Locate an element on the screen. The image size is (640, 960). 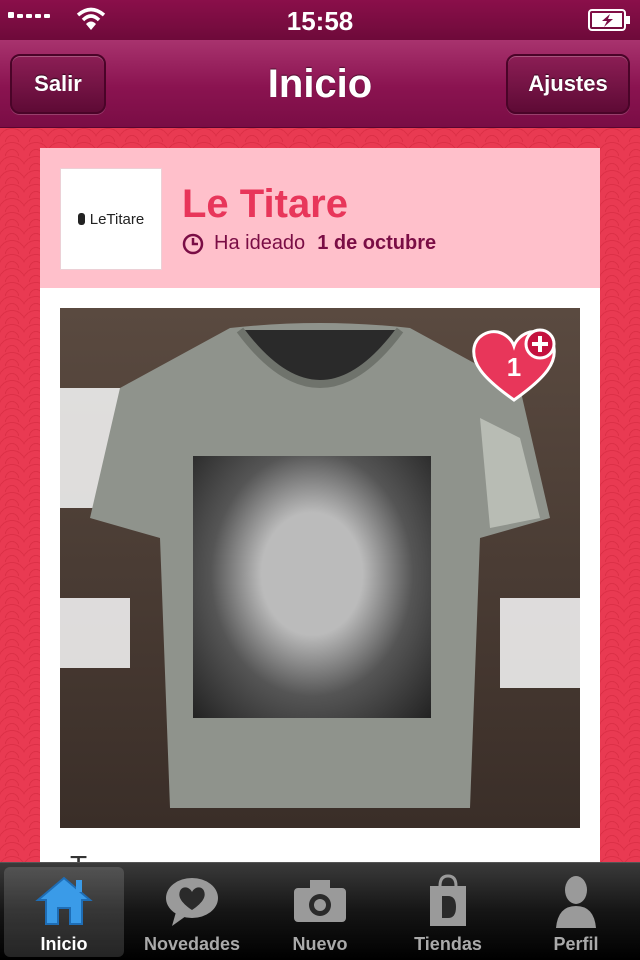
heart-bubble-icon is located at coordinates (192, 902).